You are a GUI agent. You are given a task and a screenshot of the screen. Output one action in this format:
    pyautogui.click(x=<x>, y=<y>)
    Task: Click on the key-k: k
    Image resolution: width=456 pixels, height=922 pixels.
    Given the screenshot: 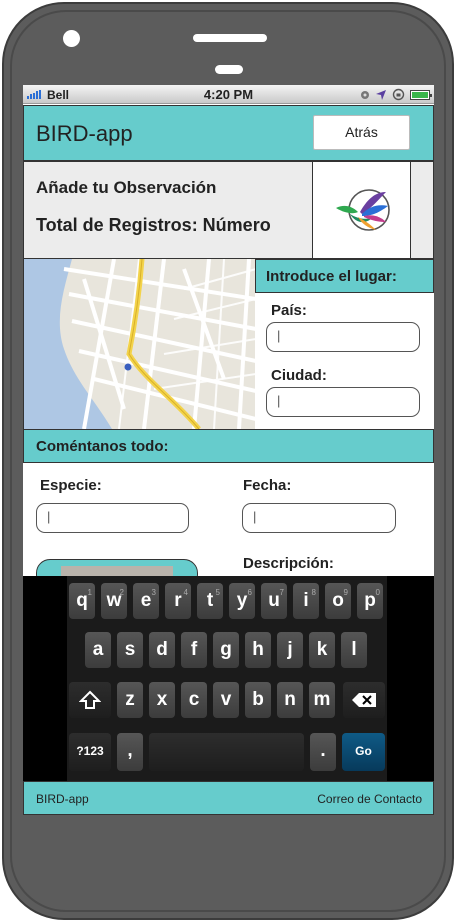 What is the action you would take?
    pyautogui.click(x=322, y=650)
    